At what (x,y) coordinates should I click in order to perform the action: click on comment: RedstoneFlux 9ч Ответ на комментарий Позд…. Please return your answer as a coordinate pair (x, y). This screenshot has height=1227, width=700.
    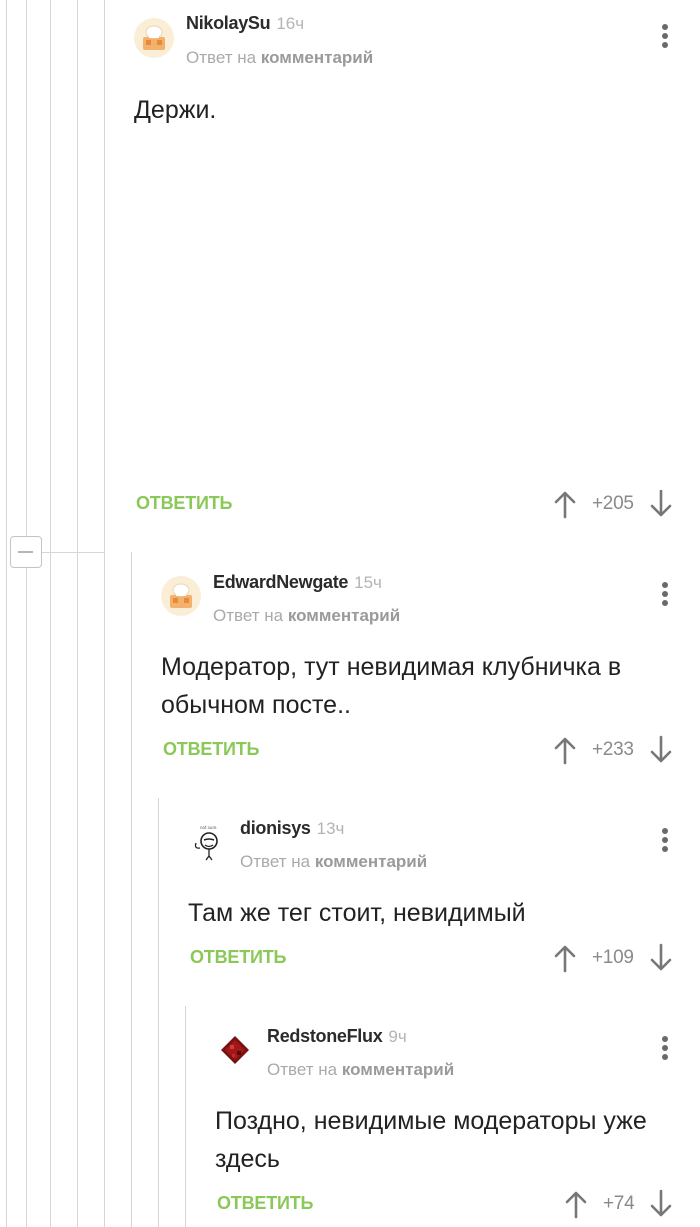
    Looking at the image, I should click on (457, 1120).